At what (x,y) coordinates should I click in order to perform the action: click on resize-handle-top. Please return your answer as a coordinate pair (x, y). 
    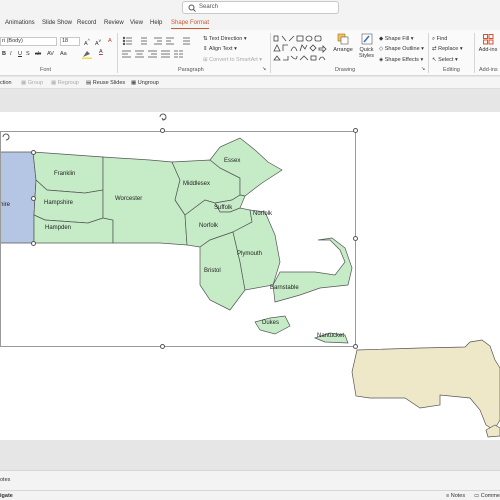
    Looking at the image, I should click on (162, 130).